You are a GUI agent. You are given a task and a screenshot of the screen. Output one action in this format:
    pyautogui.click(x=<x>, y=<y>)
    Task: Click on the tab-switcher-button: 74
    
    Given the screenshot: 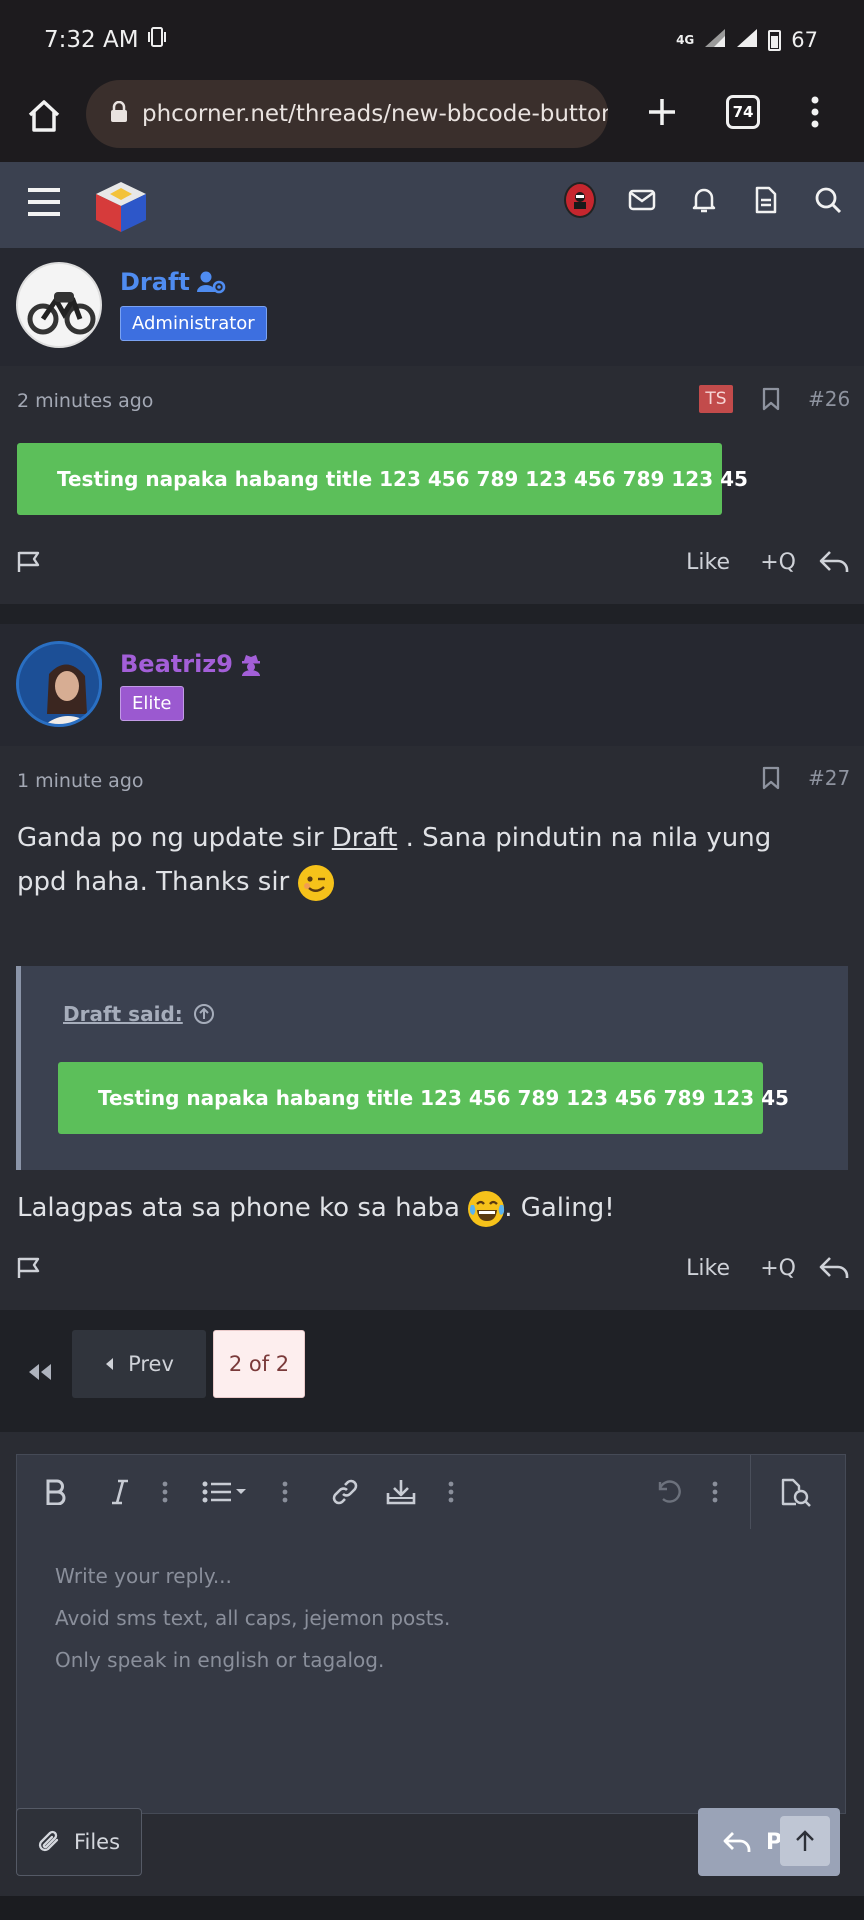 What is the action you would take?
    pyautogui.click(x=743, y=112)
    